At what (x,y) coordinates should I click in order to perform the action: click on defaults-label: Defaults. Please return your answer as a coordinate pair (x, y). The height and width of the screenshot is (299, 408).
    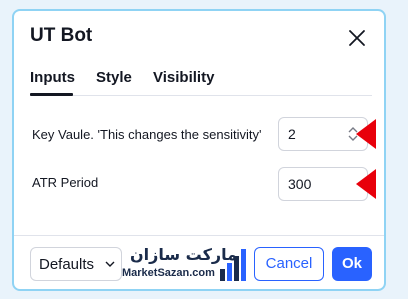
    Looking at the image, I should click on (67, 264).